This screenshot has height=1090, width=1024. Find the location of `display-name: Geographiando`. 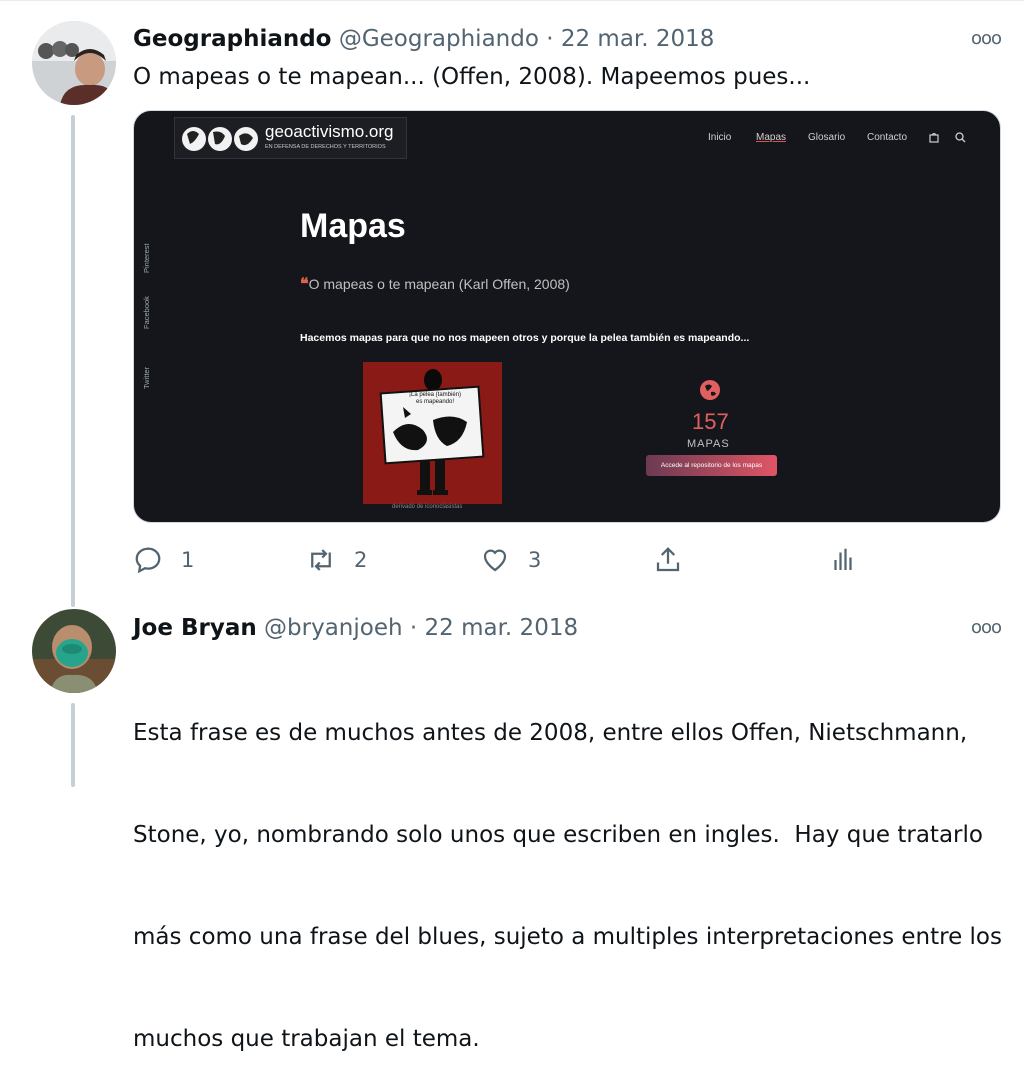

display-name: Geographiando is located at coordinates (232, 39).